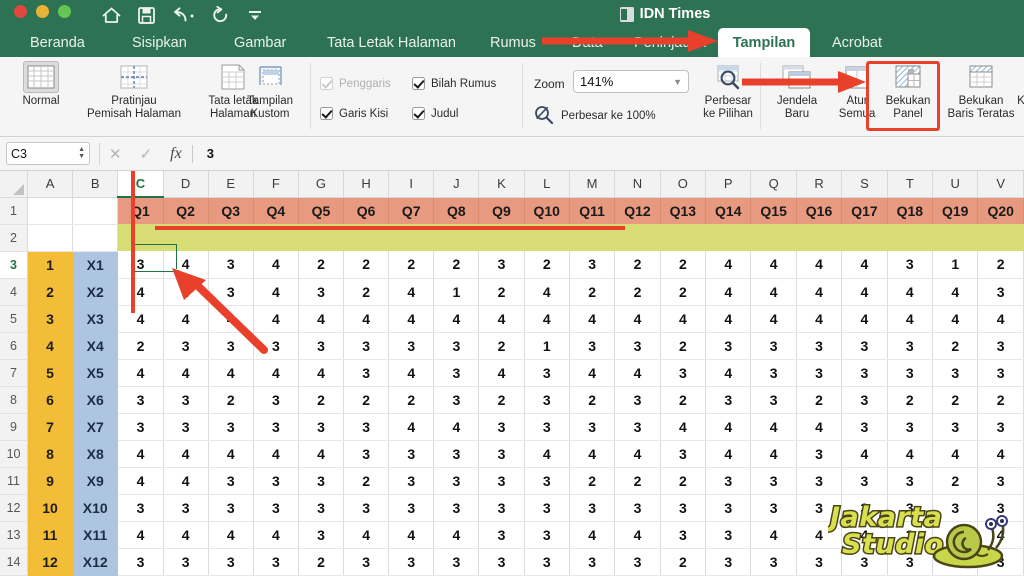  Describe the element at coordinates (146, 154) in the screenshot. I see `confirm-icon: ✓` at that location.